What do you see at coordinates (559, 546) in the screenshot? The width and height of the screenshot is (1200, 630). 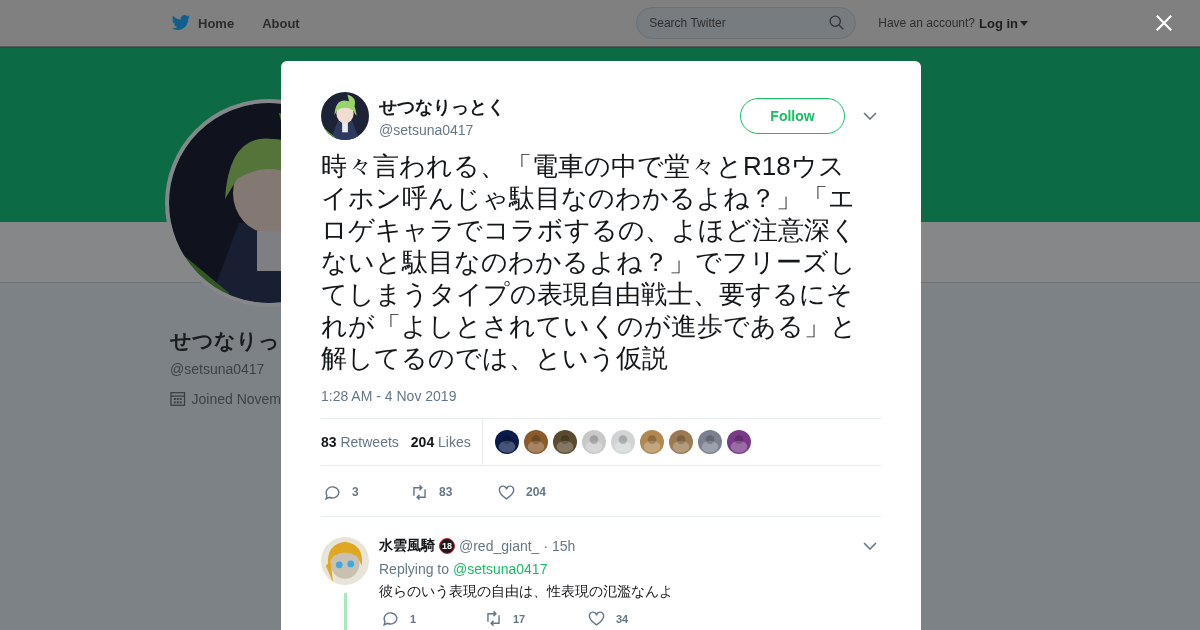 I see `reply-time: · 15h` at bounding box center [559, 546].